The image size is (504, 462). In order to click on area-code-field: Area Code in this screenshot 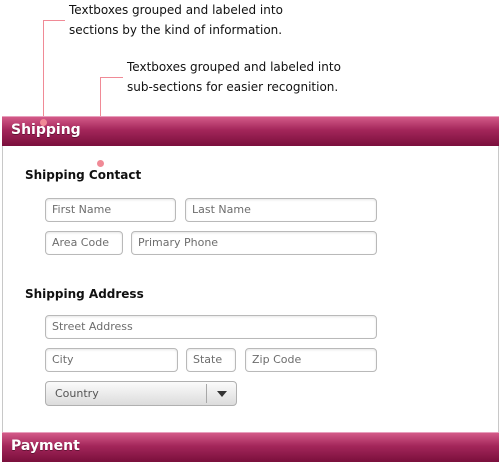, I will do `click(84, 243)`.